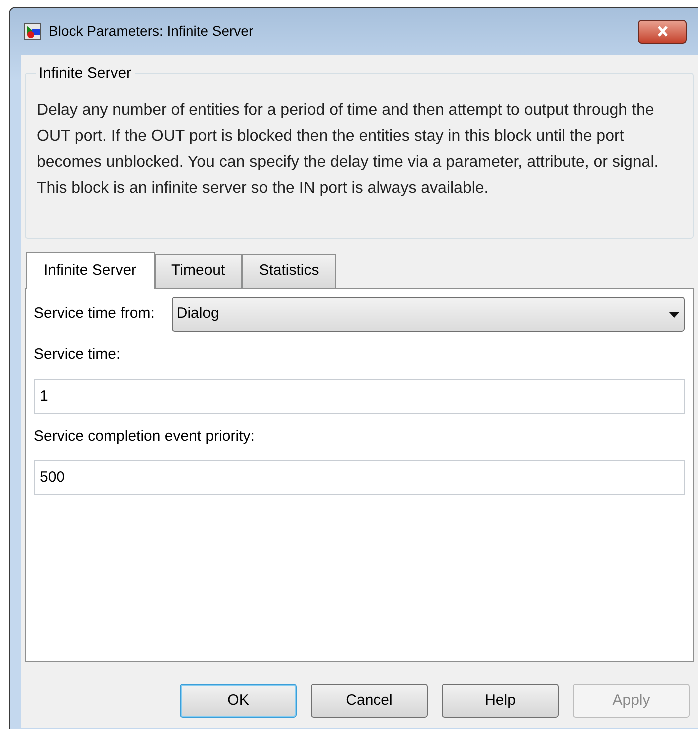  Describe the element at coordinates (359, 477) in the screenshot. I see `text-field: 500` at that location.